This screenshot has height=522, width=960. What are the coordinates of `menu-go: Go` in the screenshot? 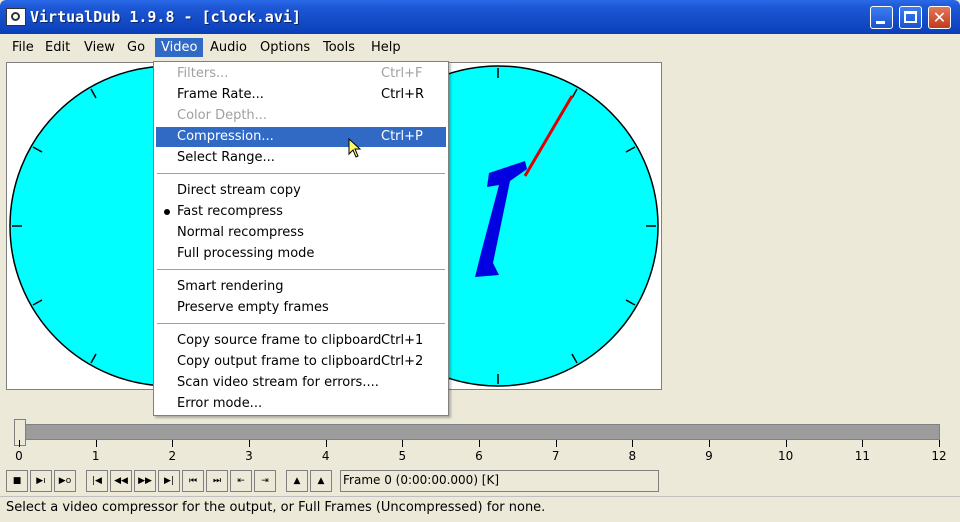 It's located at (136, 47).